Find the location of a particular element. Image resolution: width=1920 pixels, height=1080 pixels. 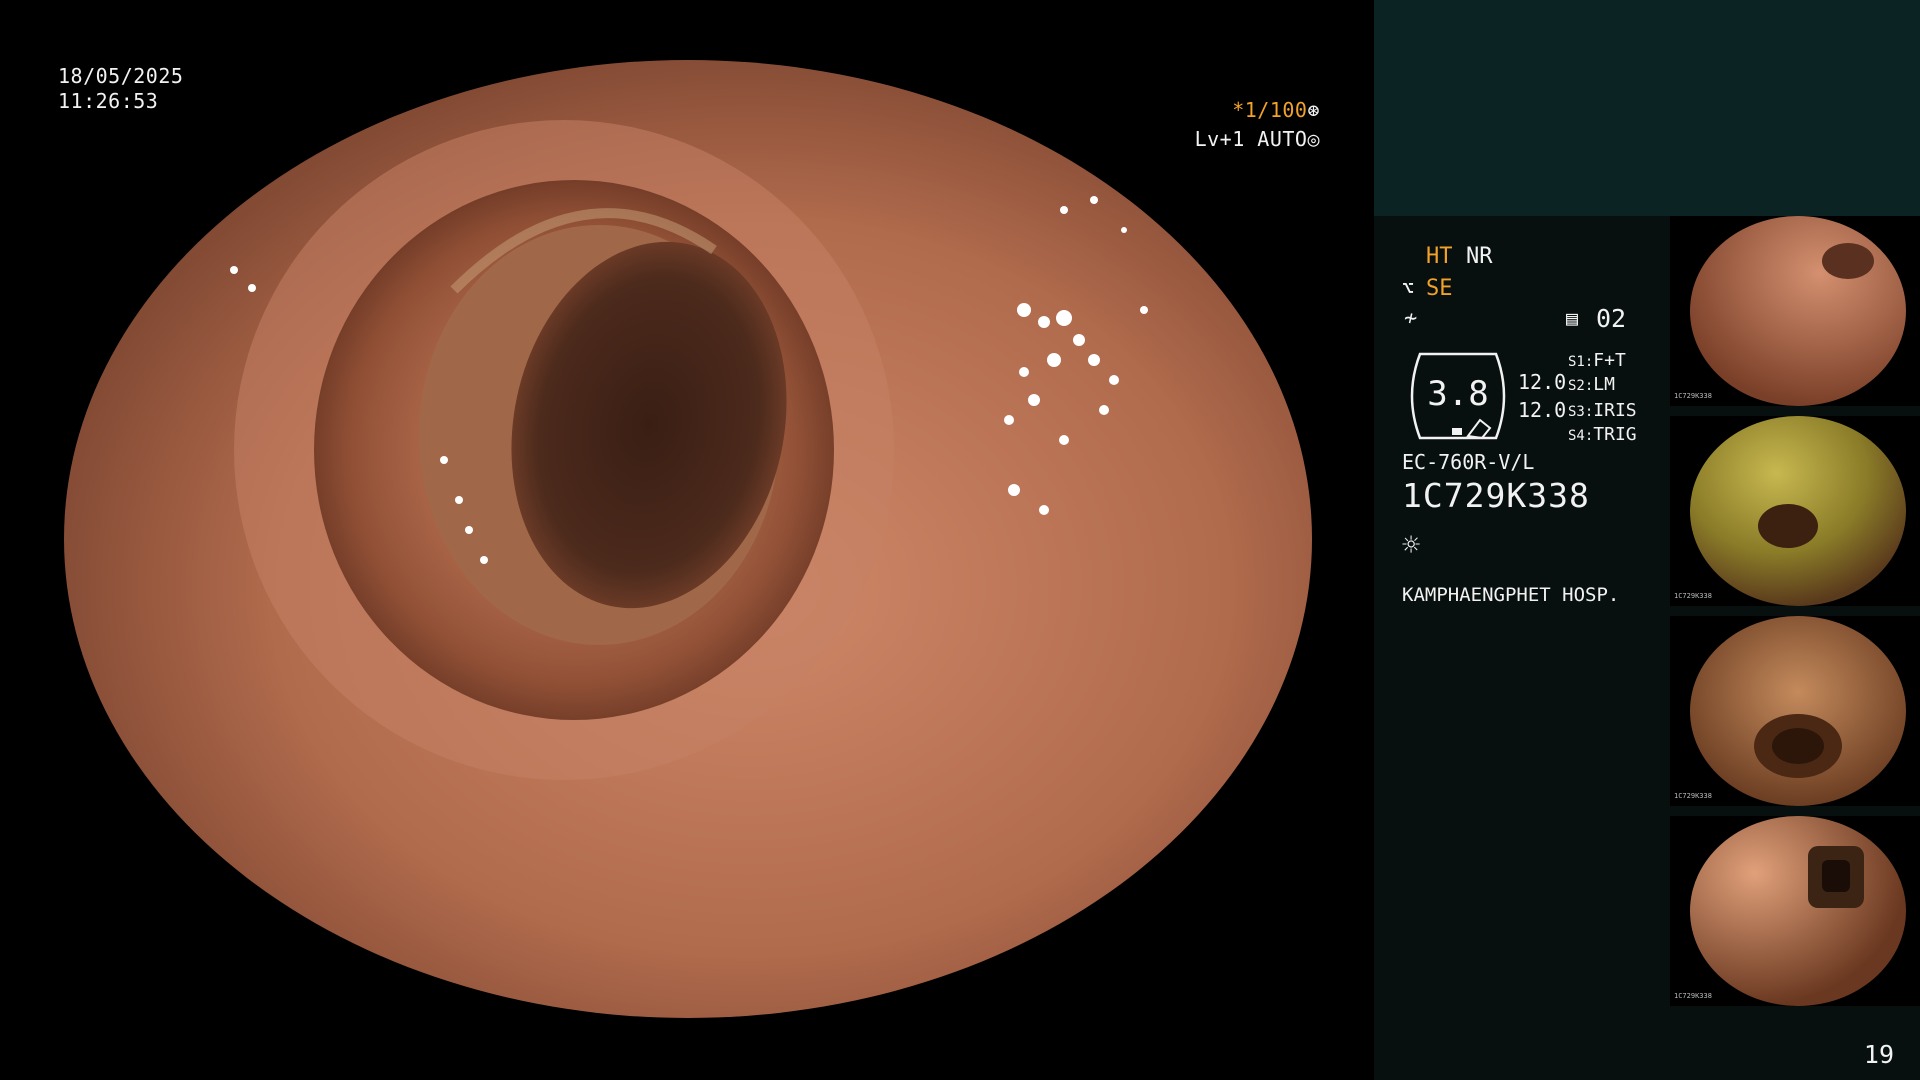

shutter-speed-value: *1/100 is located at coordinates (1270, 110).